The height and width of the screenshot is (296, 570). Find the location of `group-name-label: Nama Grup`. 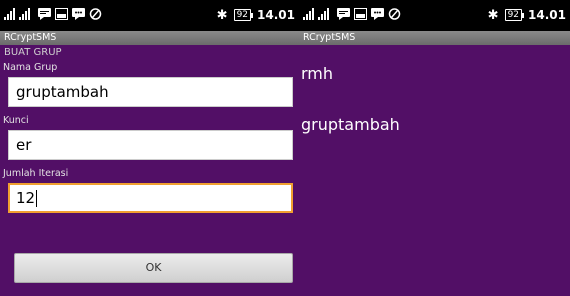

group-name-label: Nama Grup is located at coordinates (30, 67).